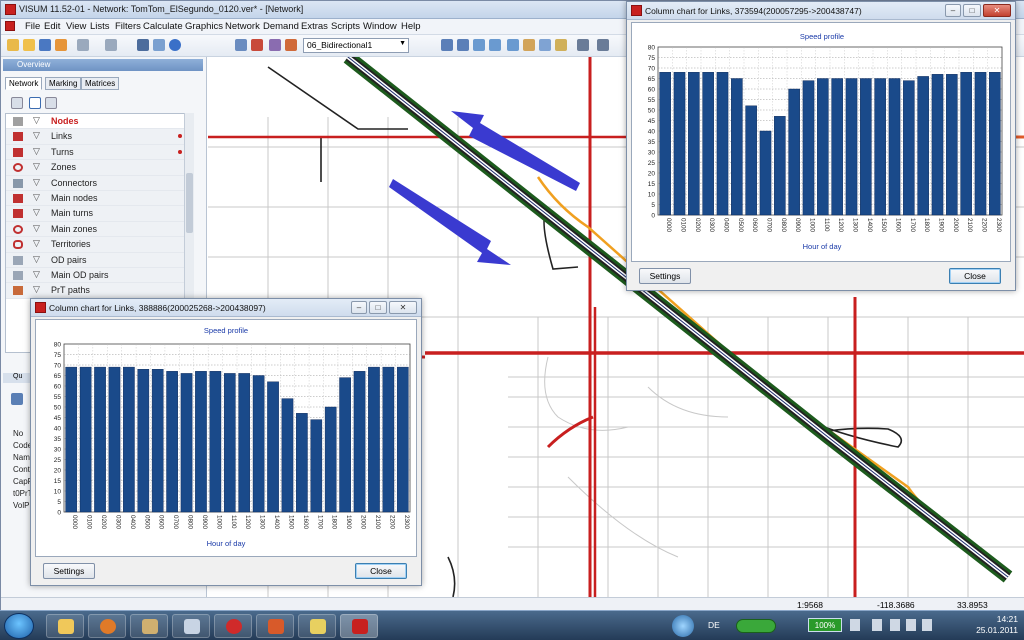 This screenshot has height=640, width=1024. I want to click on menu-file: File, so click(32, 26).